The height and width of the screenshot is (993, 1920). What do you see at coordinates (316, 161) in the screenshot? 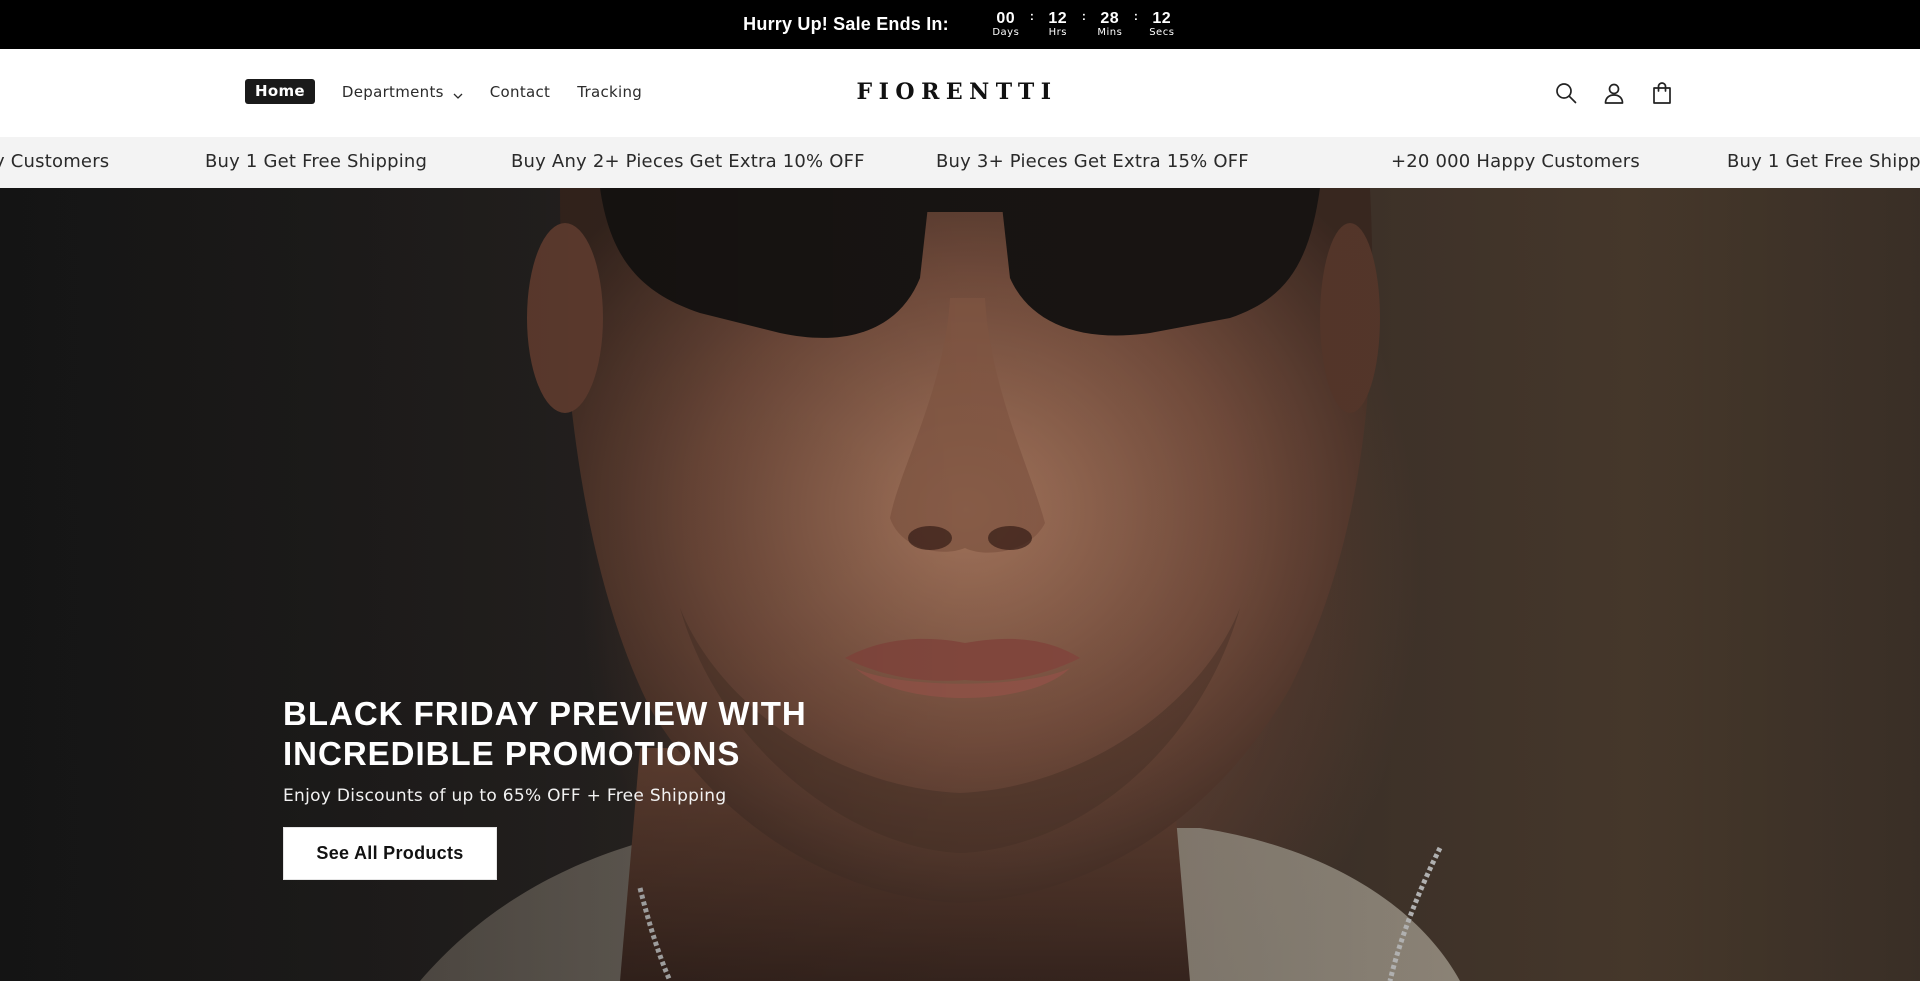
I see `marquee-item: Buy 1 Get Free Shipping` at bounding box center [316, 161].